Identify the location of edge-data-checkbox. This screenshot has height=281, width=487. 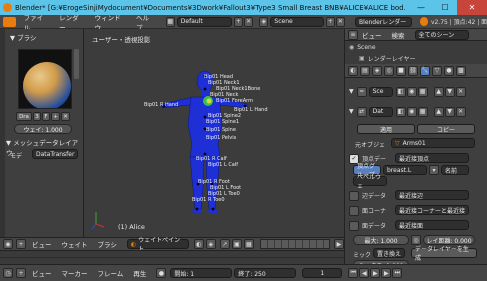
(354, 195).